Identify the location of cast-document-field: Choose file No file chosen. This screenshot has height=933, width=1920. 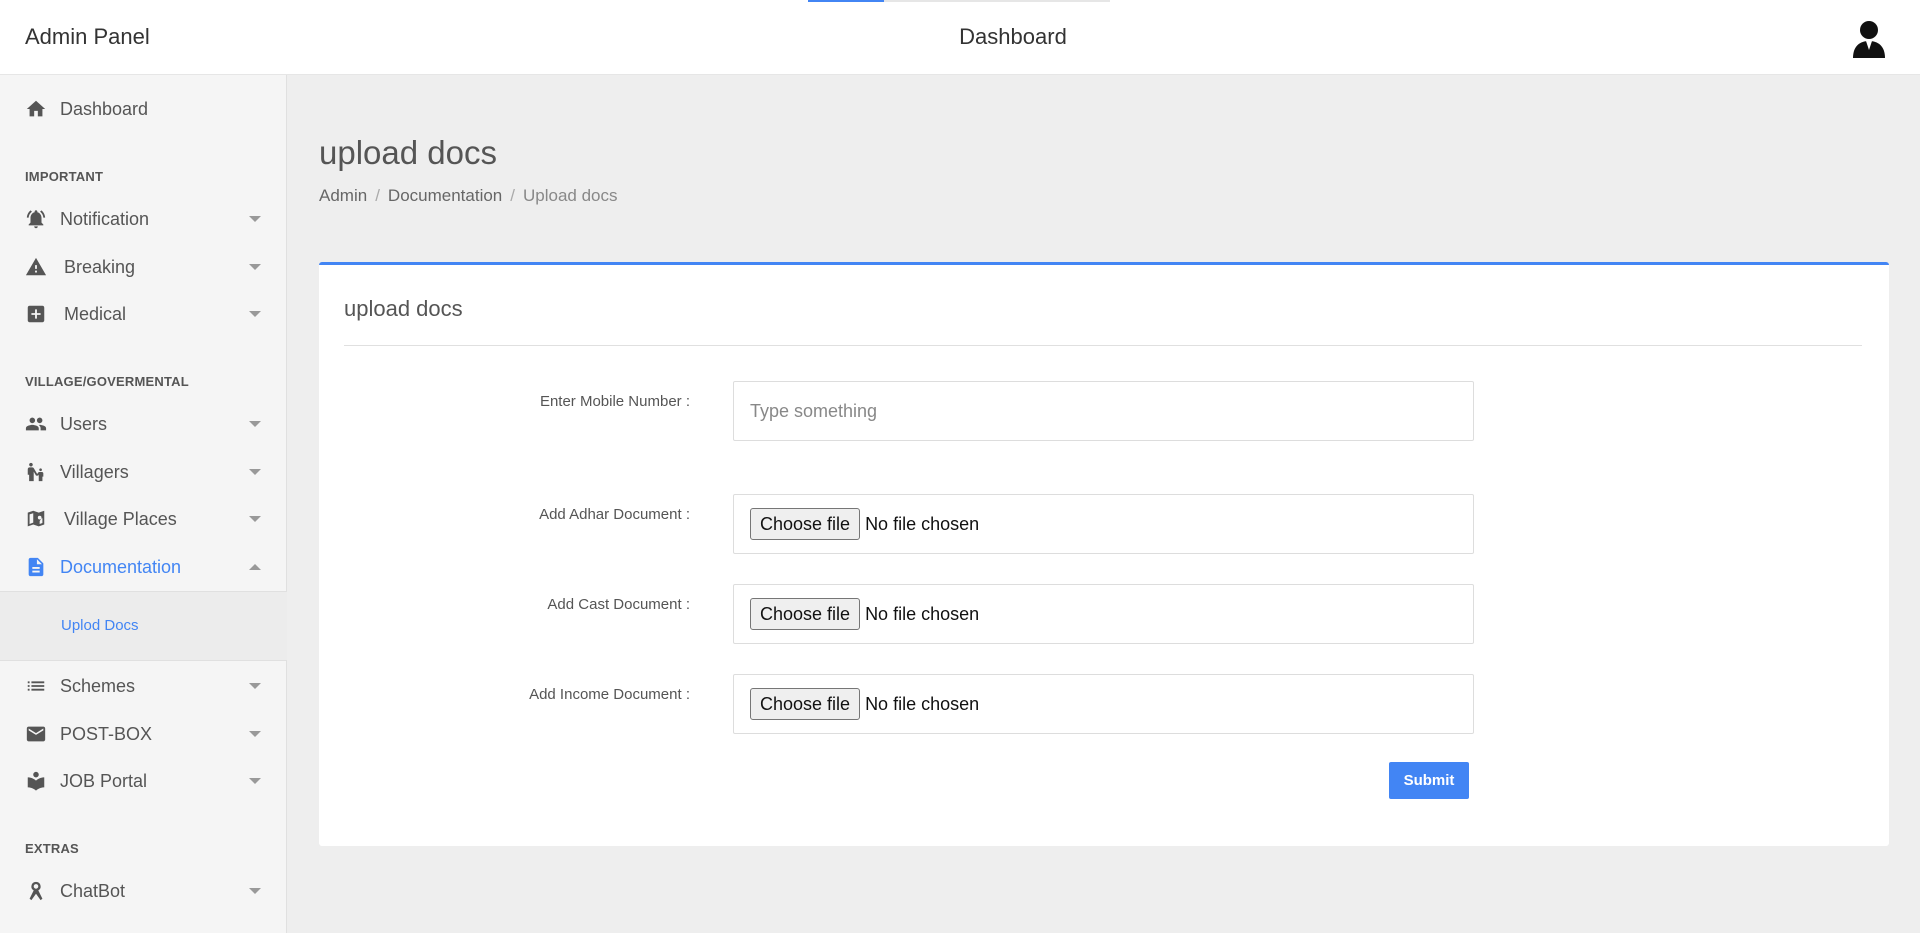
(1103, 614).